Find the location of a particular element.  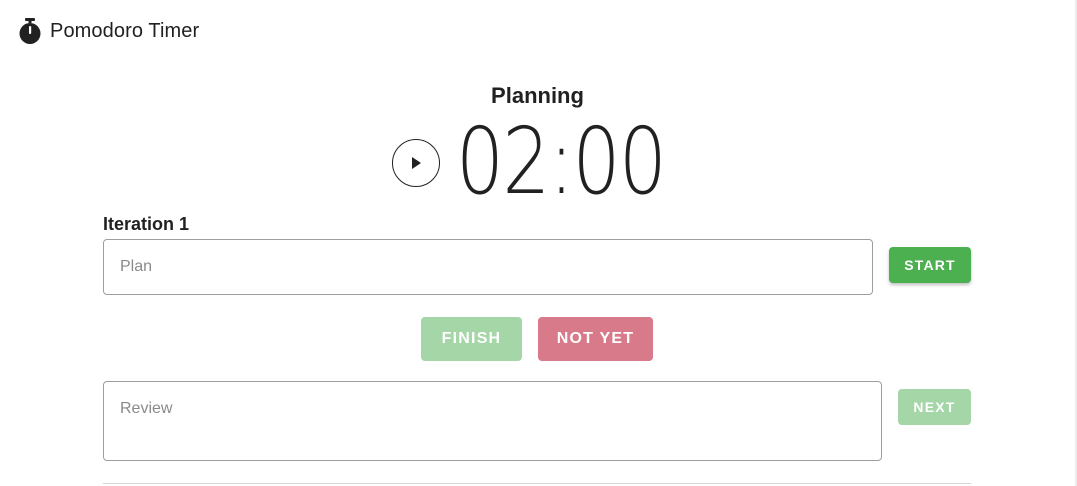

review-input is located at coordinates (492, 421).